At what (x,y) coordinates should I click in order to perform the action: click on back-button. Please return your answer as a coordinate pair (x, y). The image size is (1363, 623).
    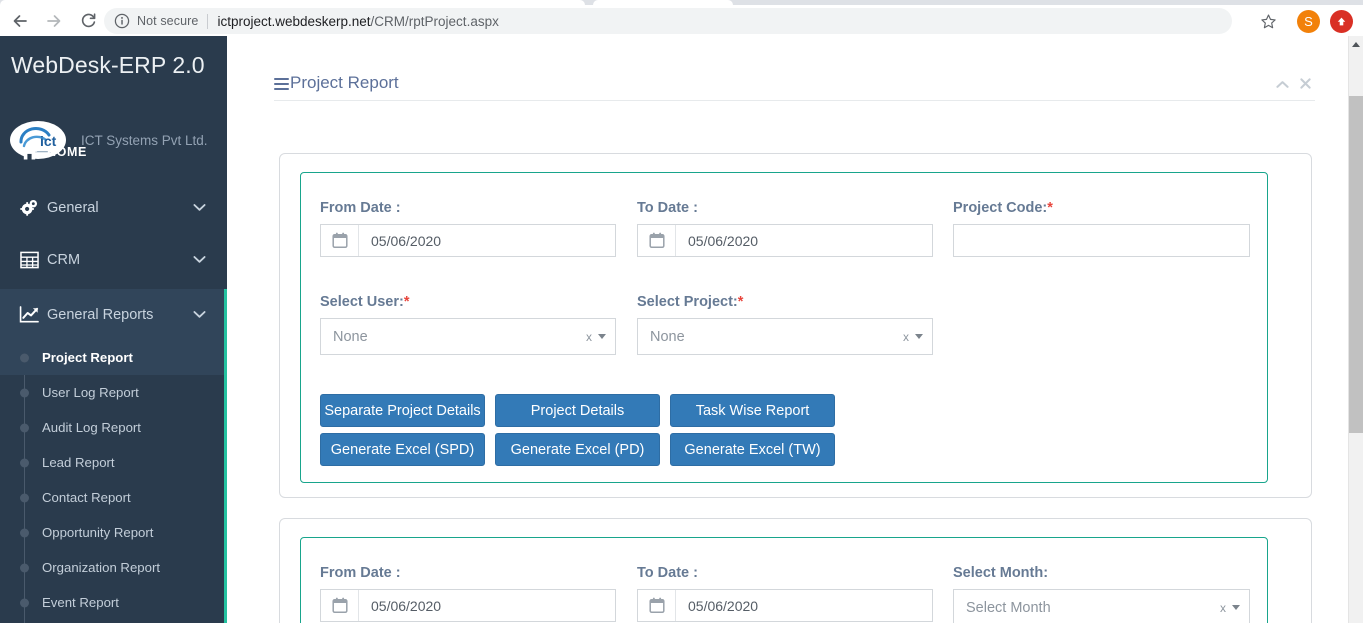
    Looking at the image, I should click on (20, 21).